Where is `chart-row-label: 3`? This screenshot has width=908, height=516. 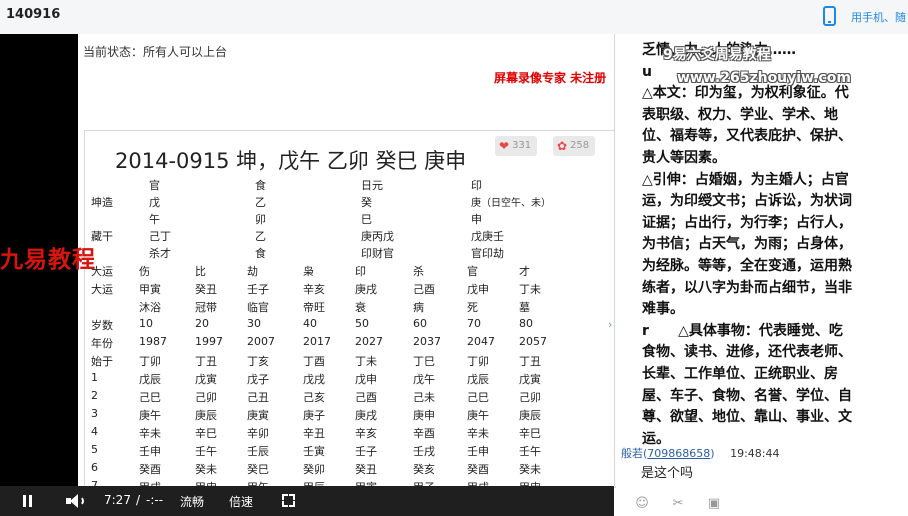 chart-row-label: 3 is located at coordinates (94, 413).